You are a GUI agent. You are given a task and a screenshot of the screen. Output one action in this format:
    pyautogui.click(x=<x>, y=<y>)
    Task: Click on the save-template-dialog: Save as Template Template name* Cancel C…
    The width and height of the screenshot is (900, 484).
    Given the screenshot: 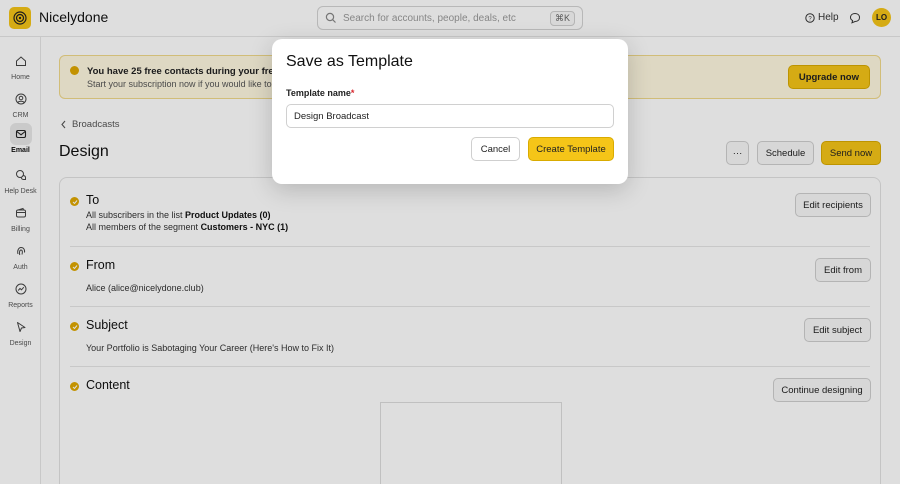 What is the action you would take?
    pyautogui.click(x=450, y=111)
    